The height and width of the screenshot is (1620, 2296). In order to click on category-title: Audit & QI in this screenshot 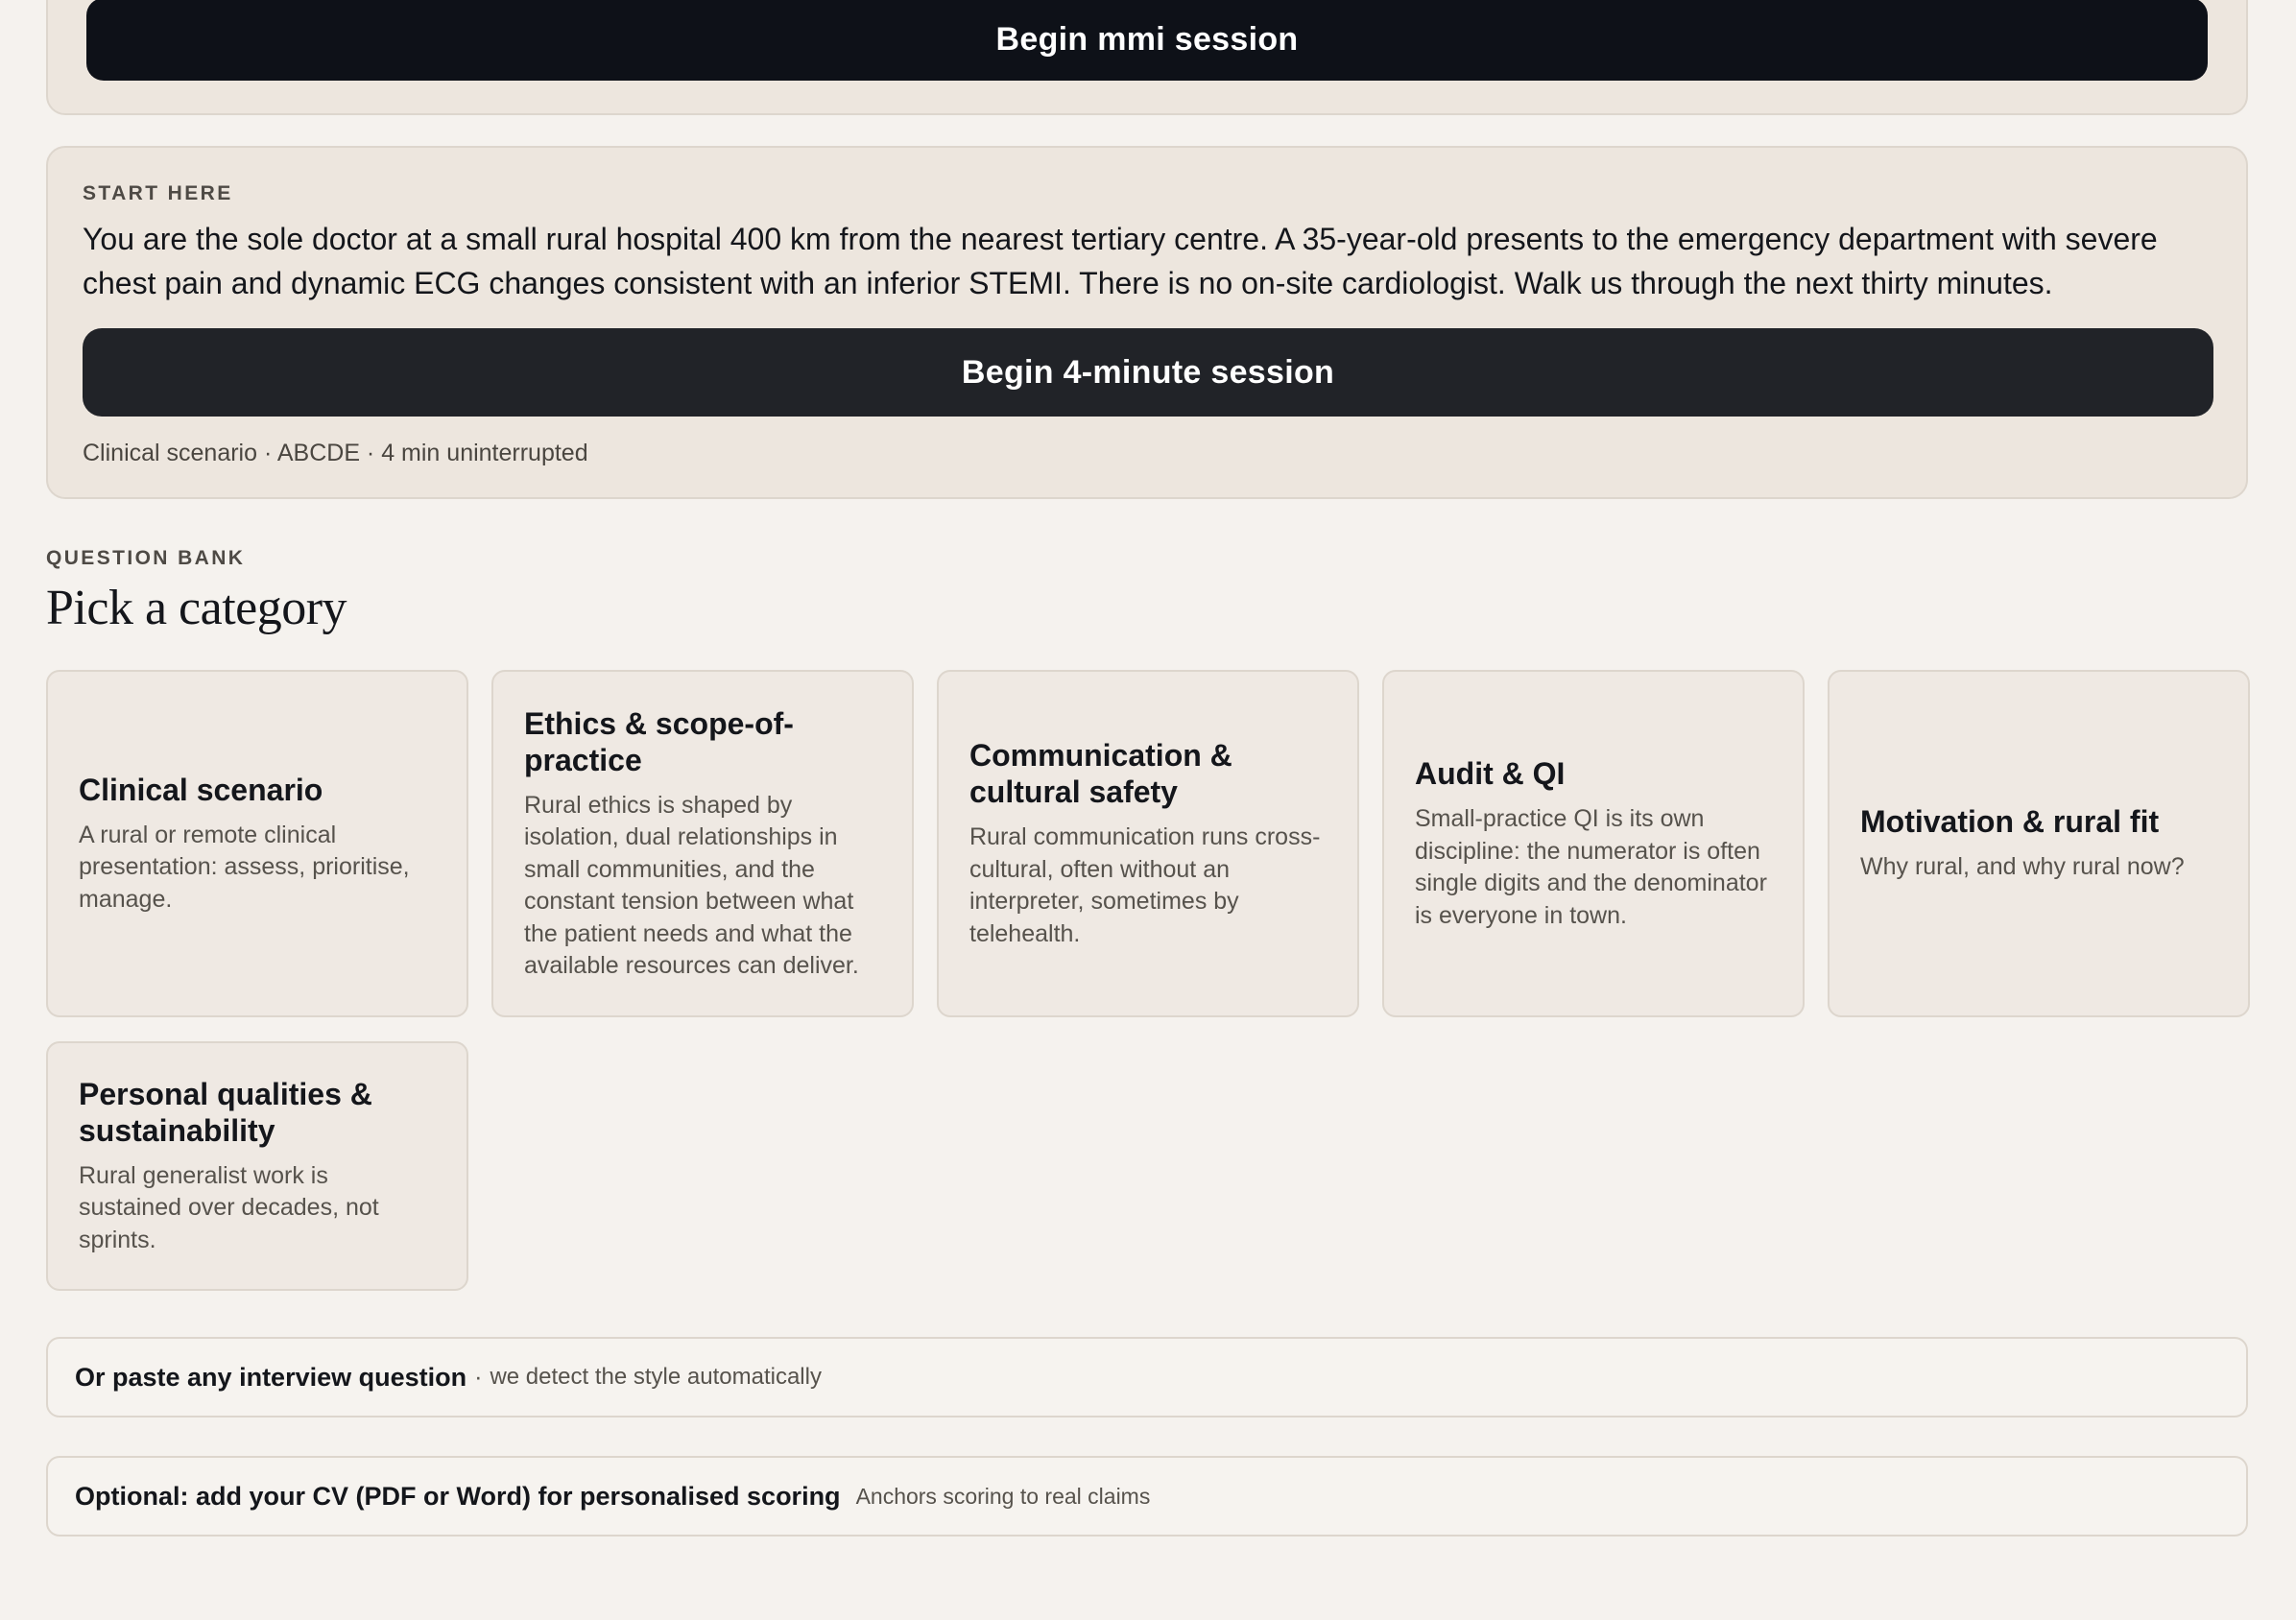, I will do `click(1490, 774)`.